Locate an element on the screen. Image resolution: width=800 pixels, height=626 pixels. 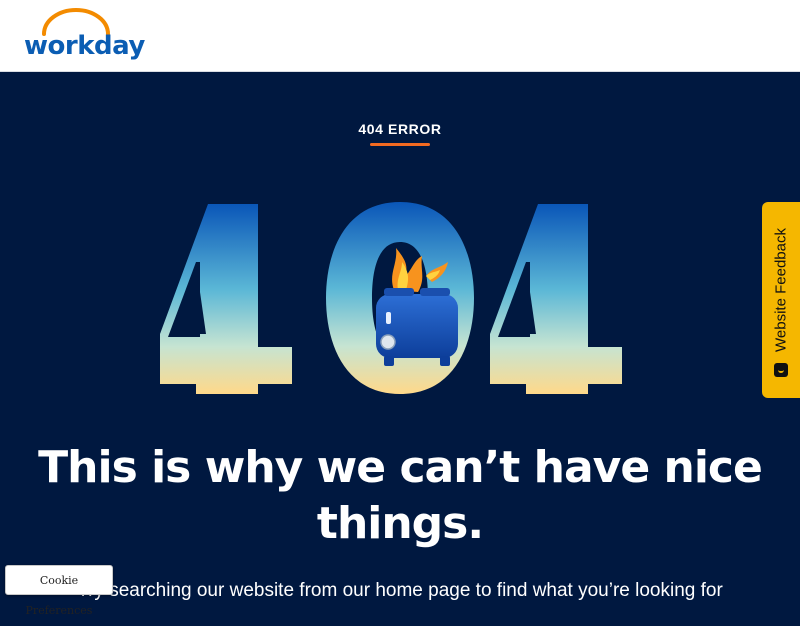
cookie-preferences-button: Cookie Preferences is located at coordinates (59, 591).